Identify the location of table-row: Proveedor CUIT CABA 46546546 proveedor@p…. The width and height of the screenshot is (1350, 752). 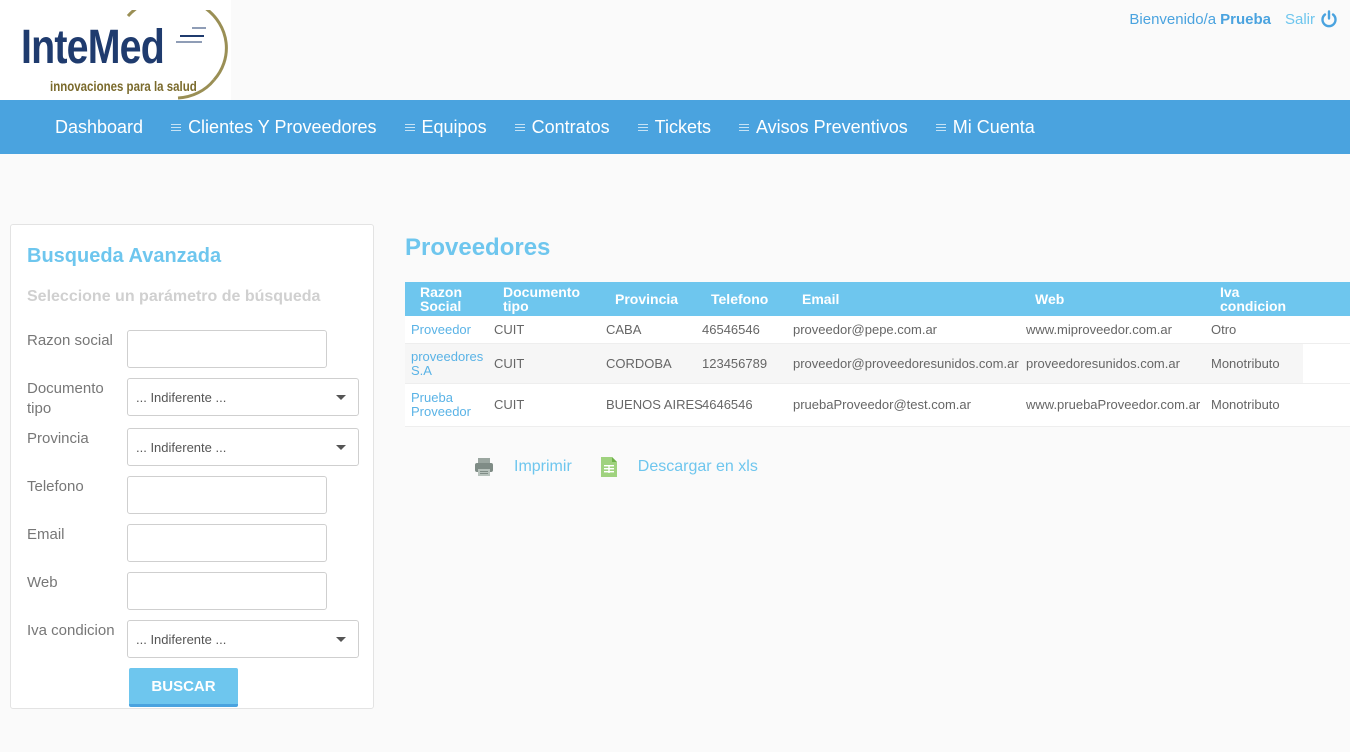
(877, 330).